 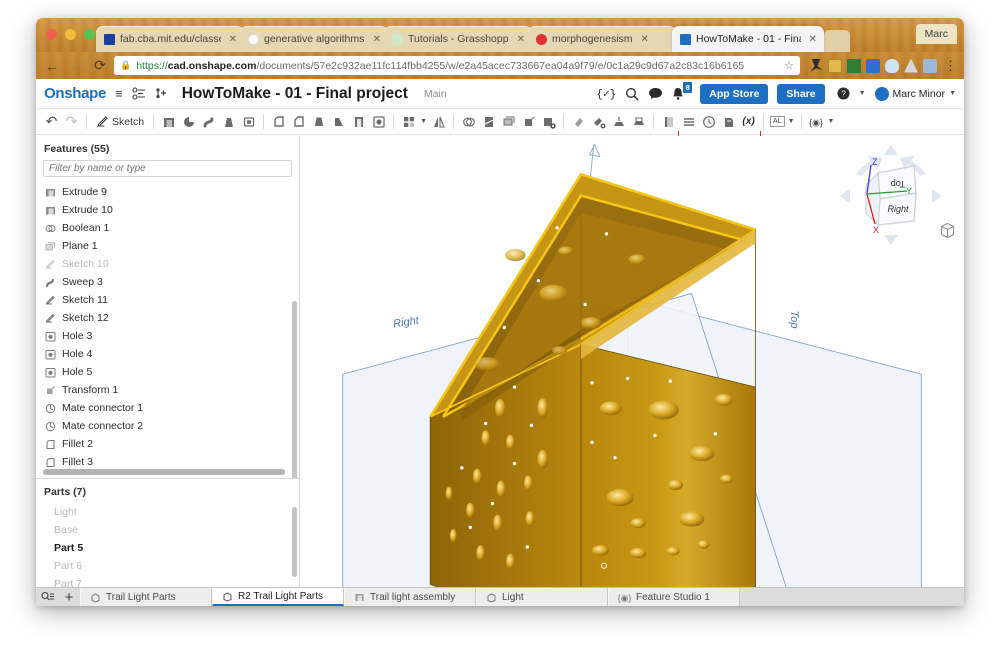 What do you see at coordinates (410, 597) in the screenshot?
I see `element-tab-trail-light-assembly: Trail light assembly` at bounding box center [410, 597].